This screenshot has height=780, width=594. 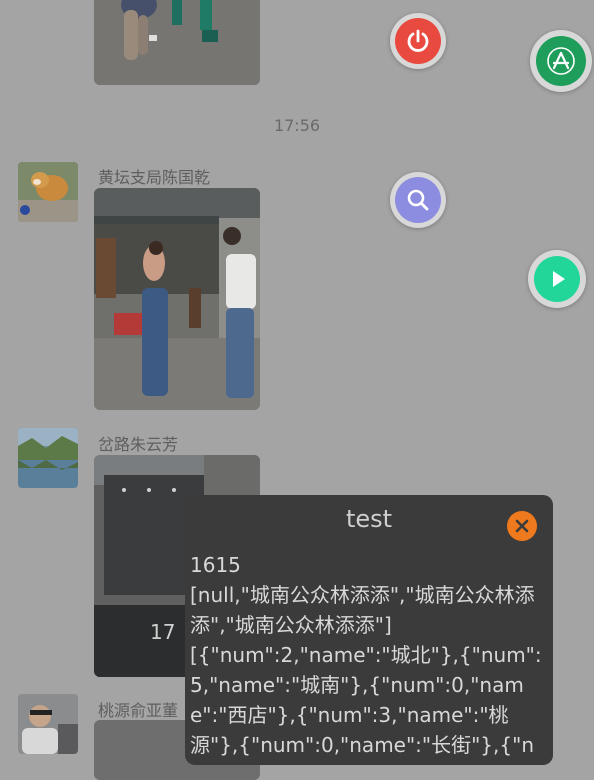 I want to click on video-thumbnail-image, so click(x=177, y=299).